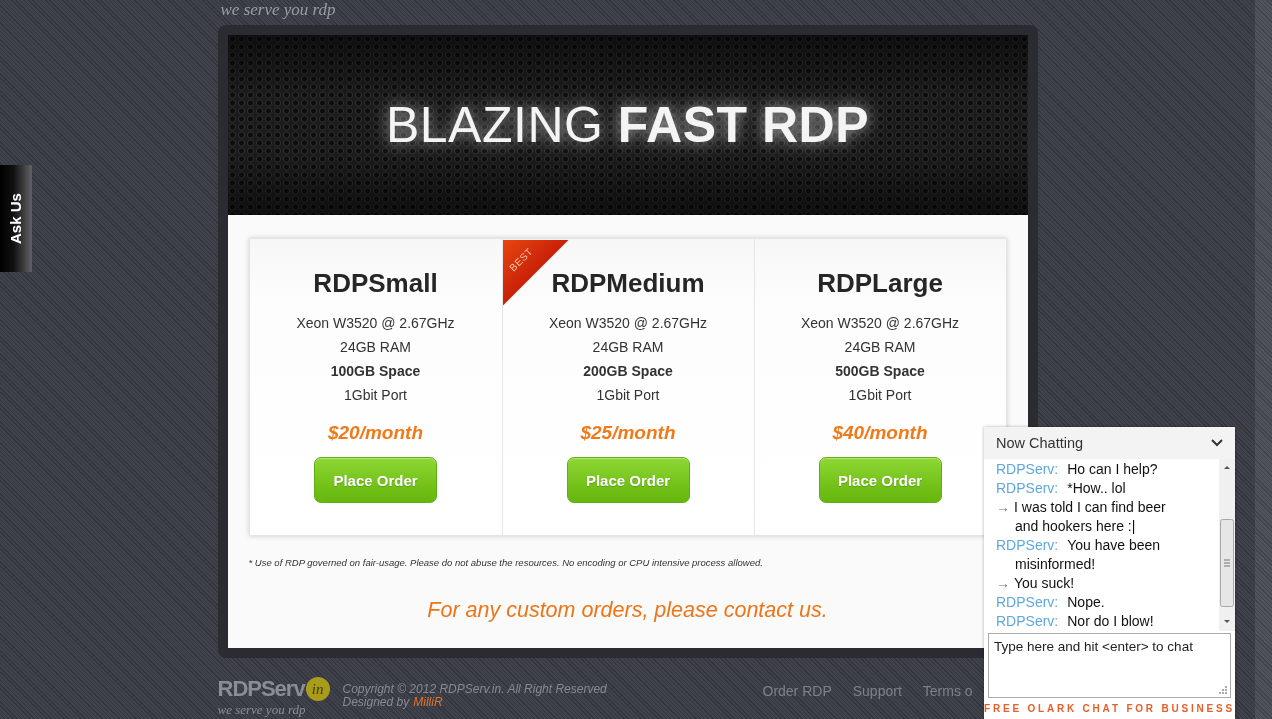 The image size is (1272, 719). What do you see at coordinates (877, 691) in the screenshot?
I see `nav-link: Support` at bounding box center [877, 691].